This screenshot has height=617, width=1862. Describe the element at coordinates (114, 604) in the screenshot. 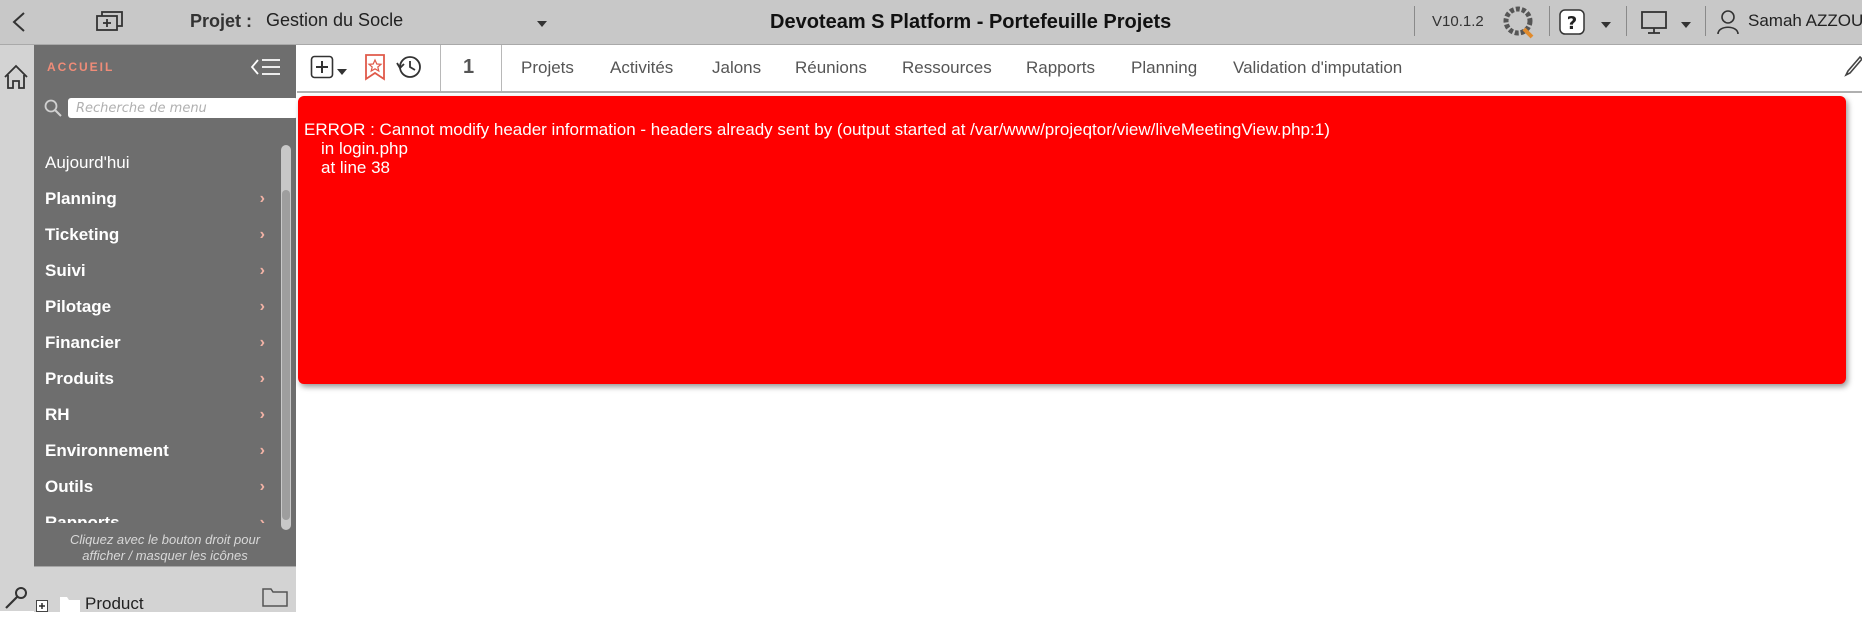

I see `tree-item-product: Product` at that location.